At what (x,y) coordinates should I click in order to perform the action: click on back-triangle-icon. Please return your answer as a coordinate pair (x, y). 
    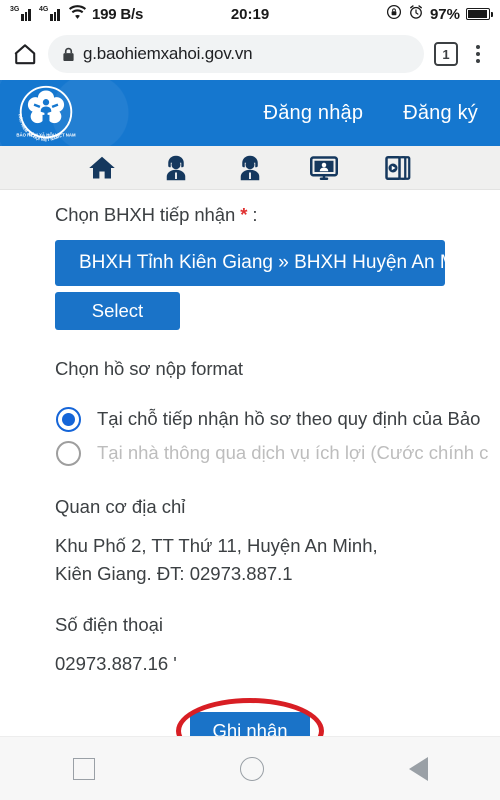
    Looking at the image, I should click on (418, 768).